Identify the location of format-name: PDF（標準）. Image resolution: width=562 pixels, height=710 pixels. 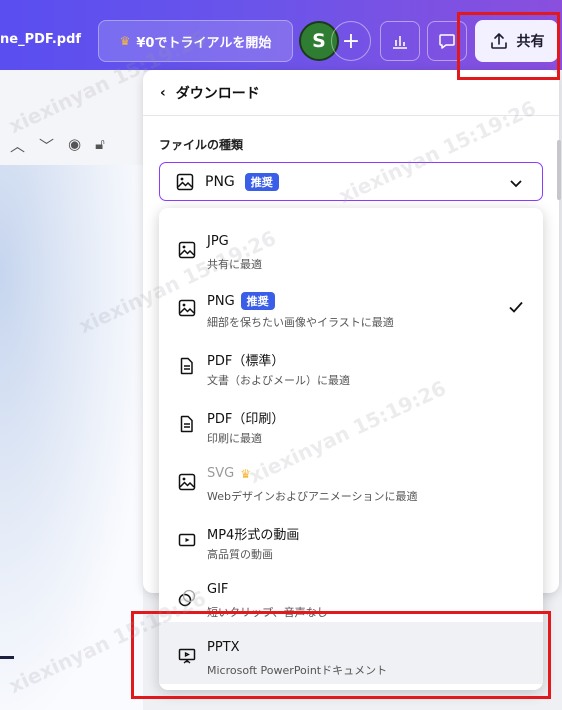
(246, 361).